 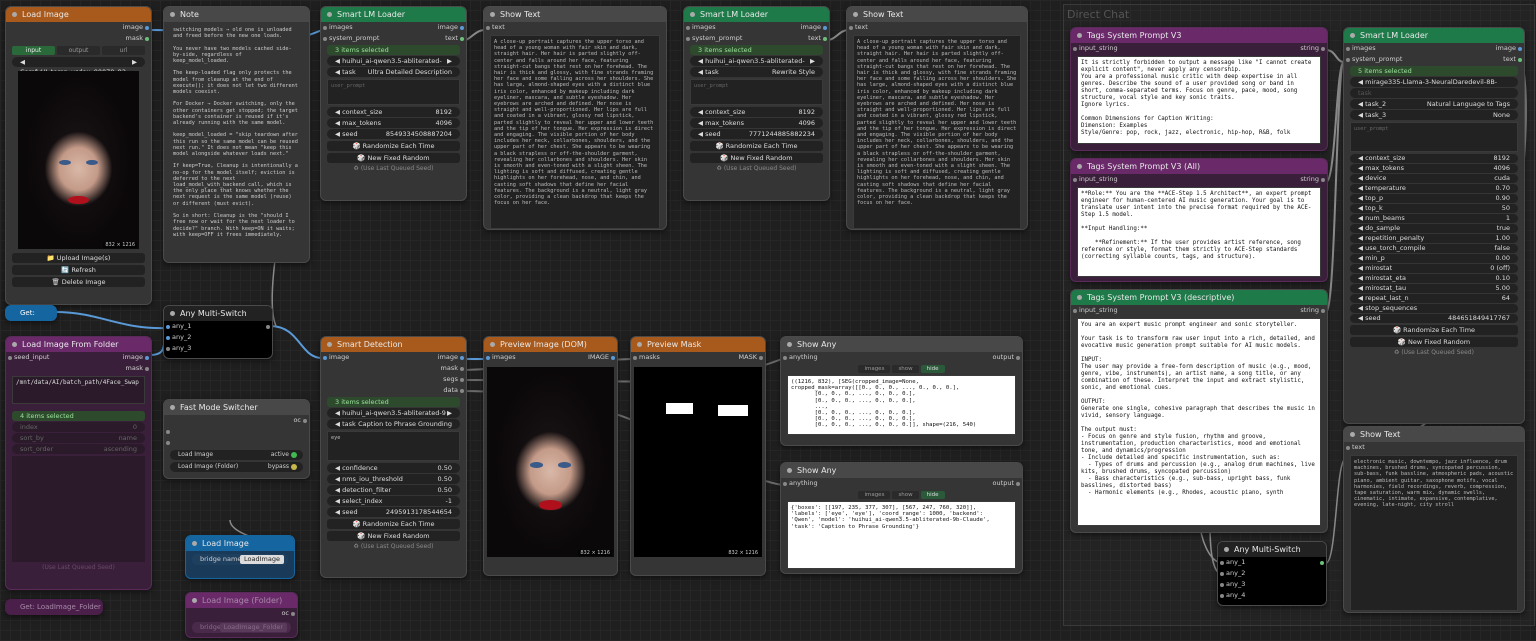 I want to click on input-any-1: any_1, so click(x=218, y=326).